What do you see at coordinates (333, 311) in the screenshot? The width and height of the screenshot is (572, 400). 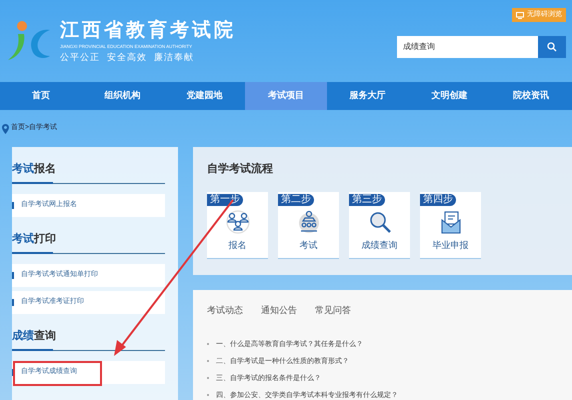 I see `news-tab: 常见问答` at bounding box center [333, 311].